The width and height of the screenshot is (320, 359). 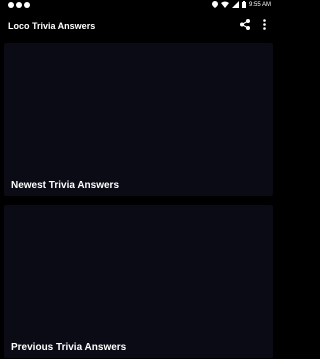 I want to click on wifi-icon, so click(x=224, y=4).